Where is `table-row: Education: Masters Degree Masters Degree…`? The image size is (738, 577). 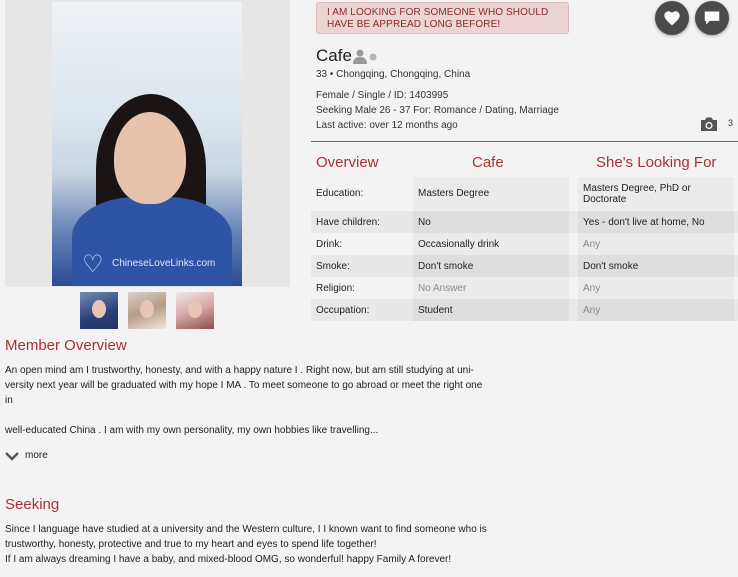
table-row: Education: Masters Degree Masters Degree… is located at coordinates (524, 193).